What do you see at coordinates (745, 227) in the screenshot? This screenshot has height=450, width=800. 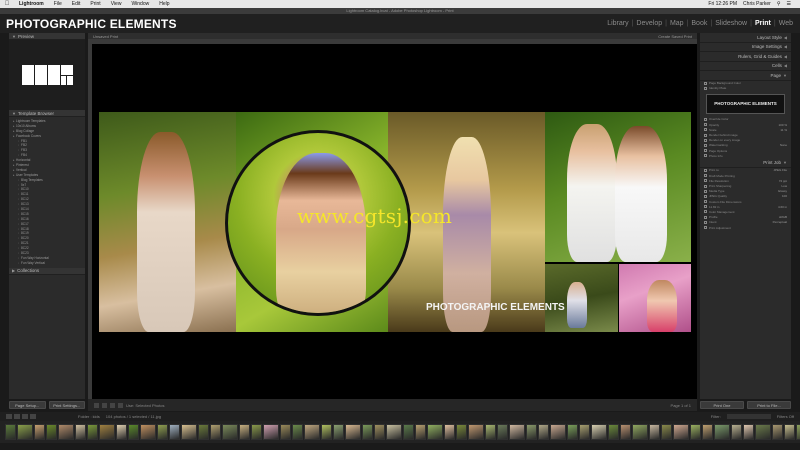 I see `panel-option-row: Print Adjustment` at bounding box center [745, 227].